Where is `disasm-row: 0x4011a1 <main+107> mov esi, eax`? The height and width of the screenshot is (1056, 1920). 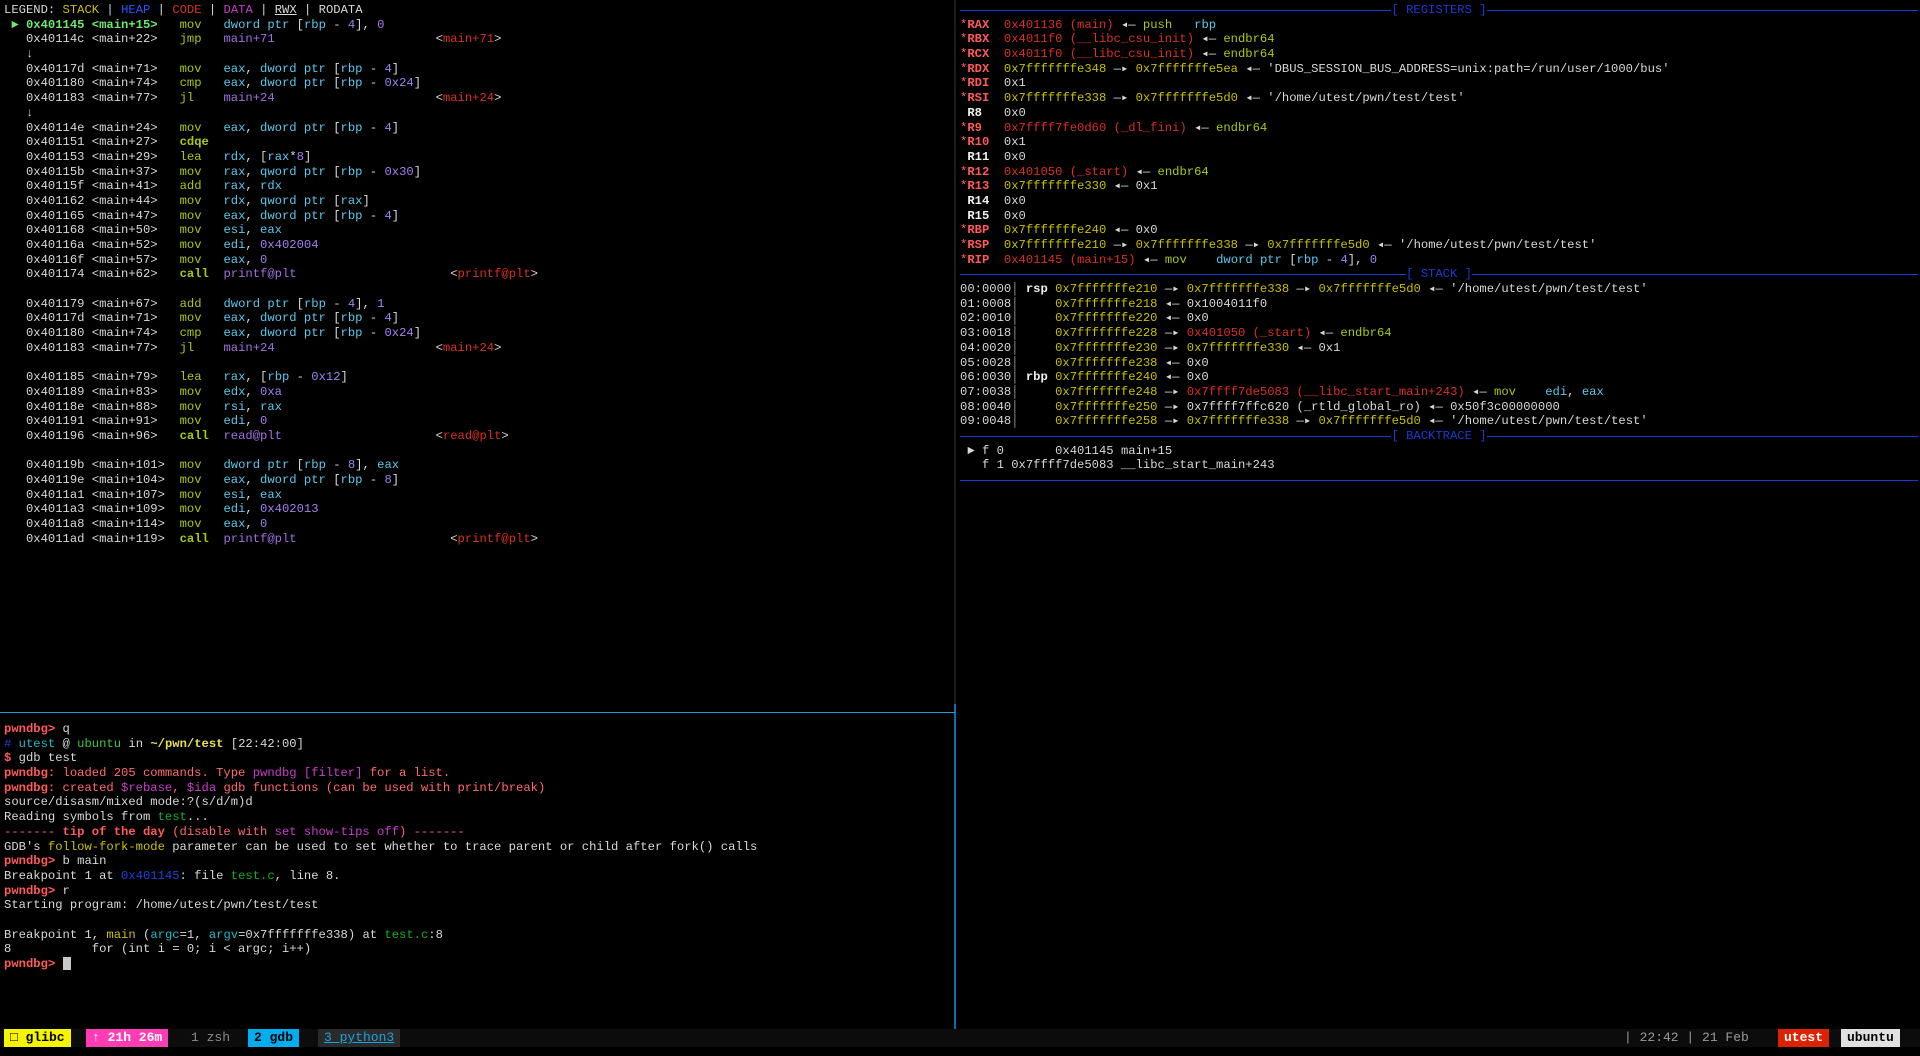 disasm-row: 0x4011a1 <main+107> mov esi, eax is located at coordinates (479, 495).